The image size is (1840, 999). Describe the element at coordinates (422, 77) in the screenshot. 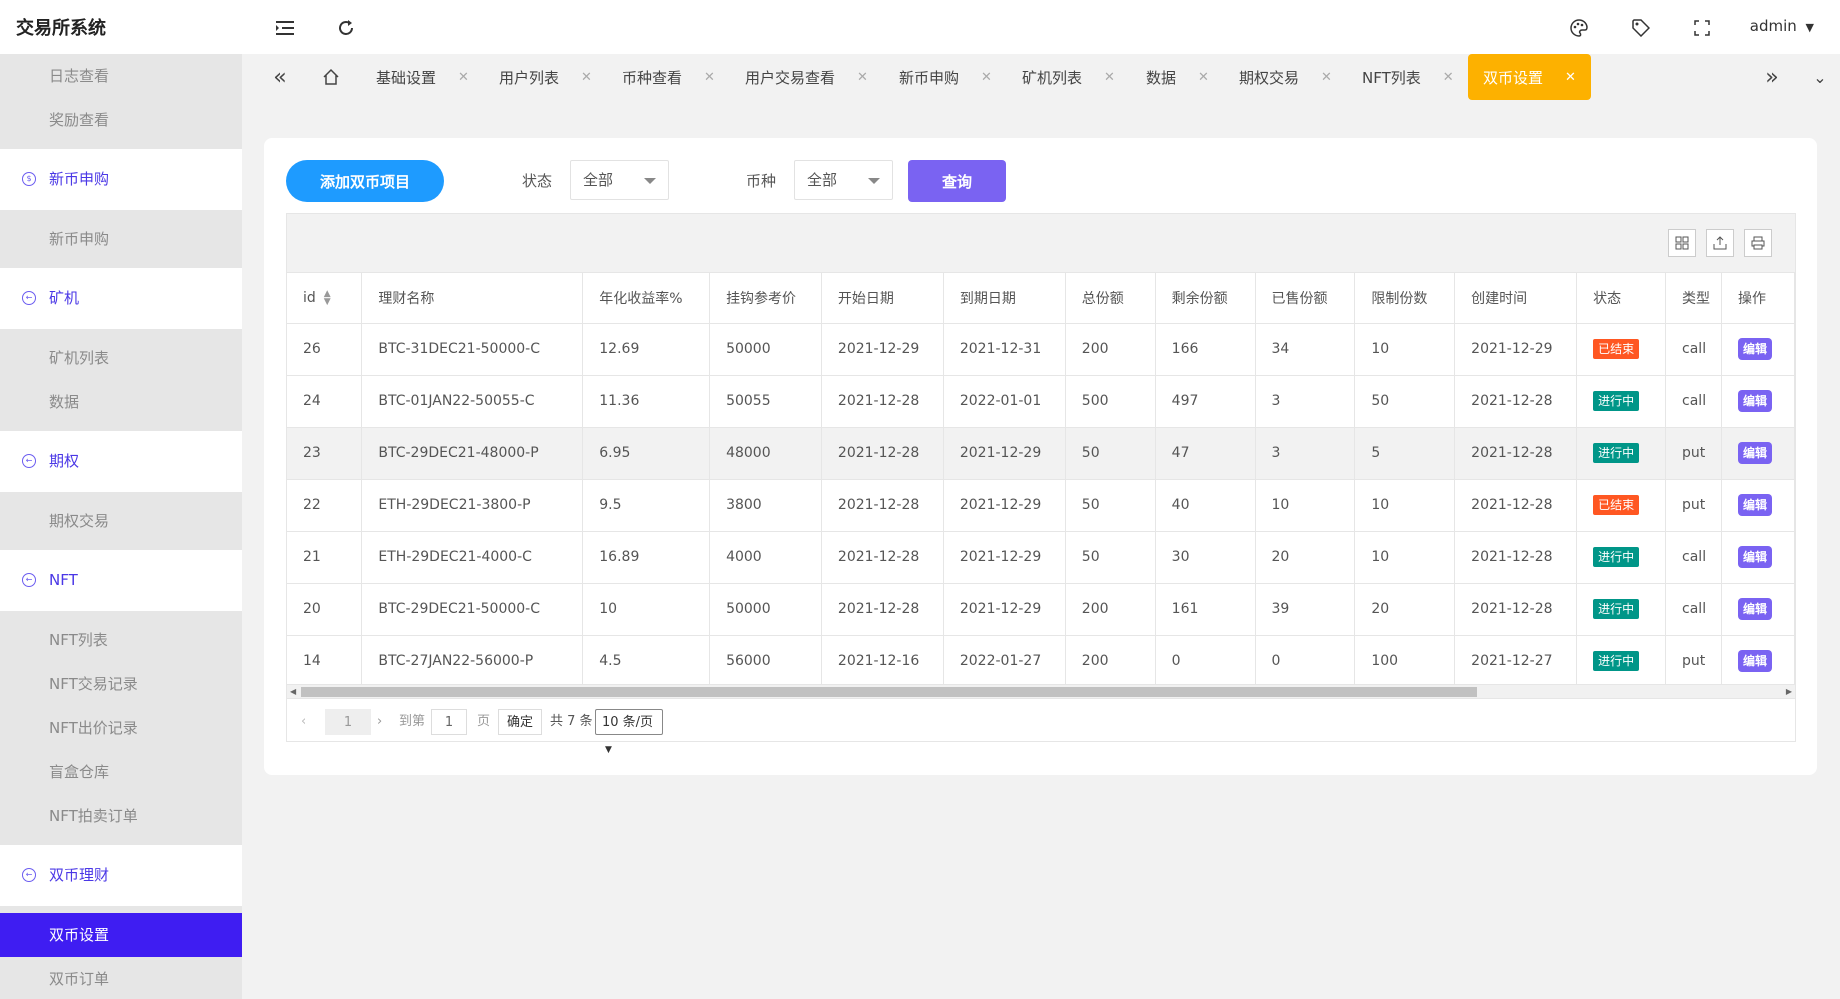

I see `tab-basic-settings: 基础设置 ✕` at that location.